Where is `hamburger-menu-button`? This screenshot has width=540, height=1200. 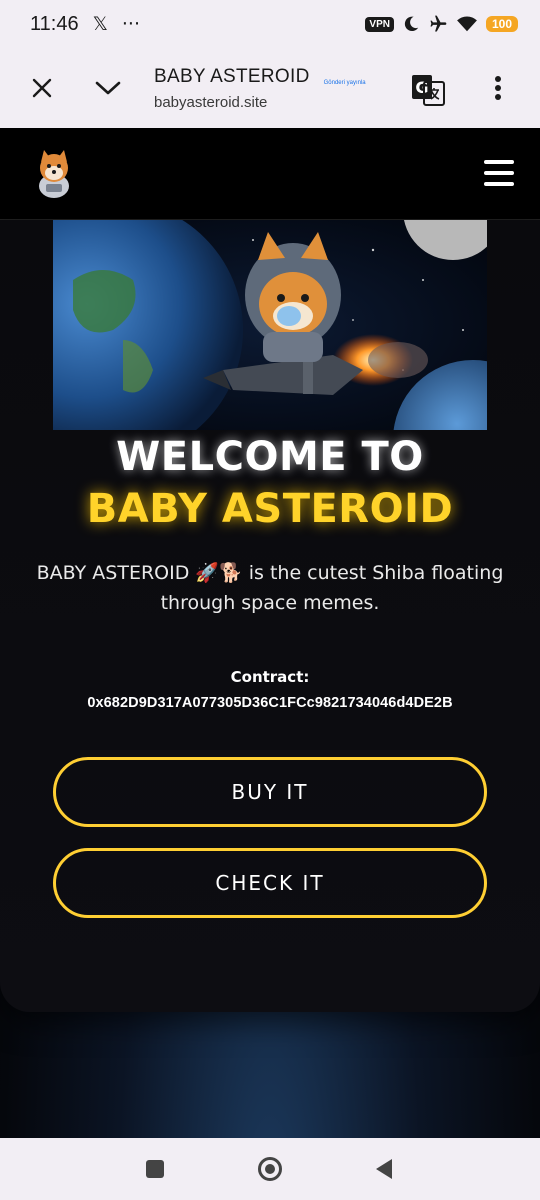 hamburger-menu-button is located at coordinates (499, 173).